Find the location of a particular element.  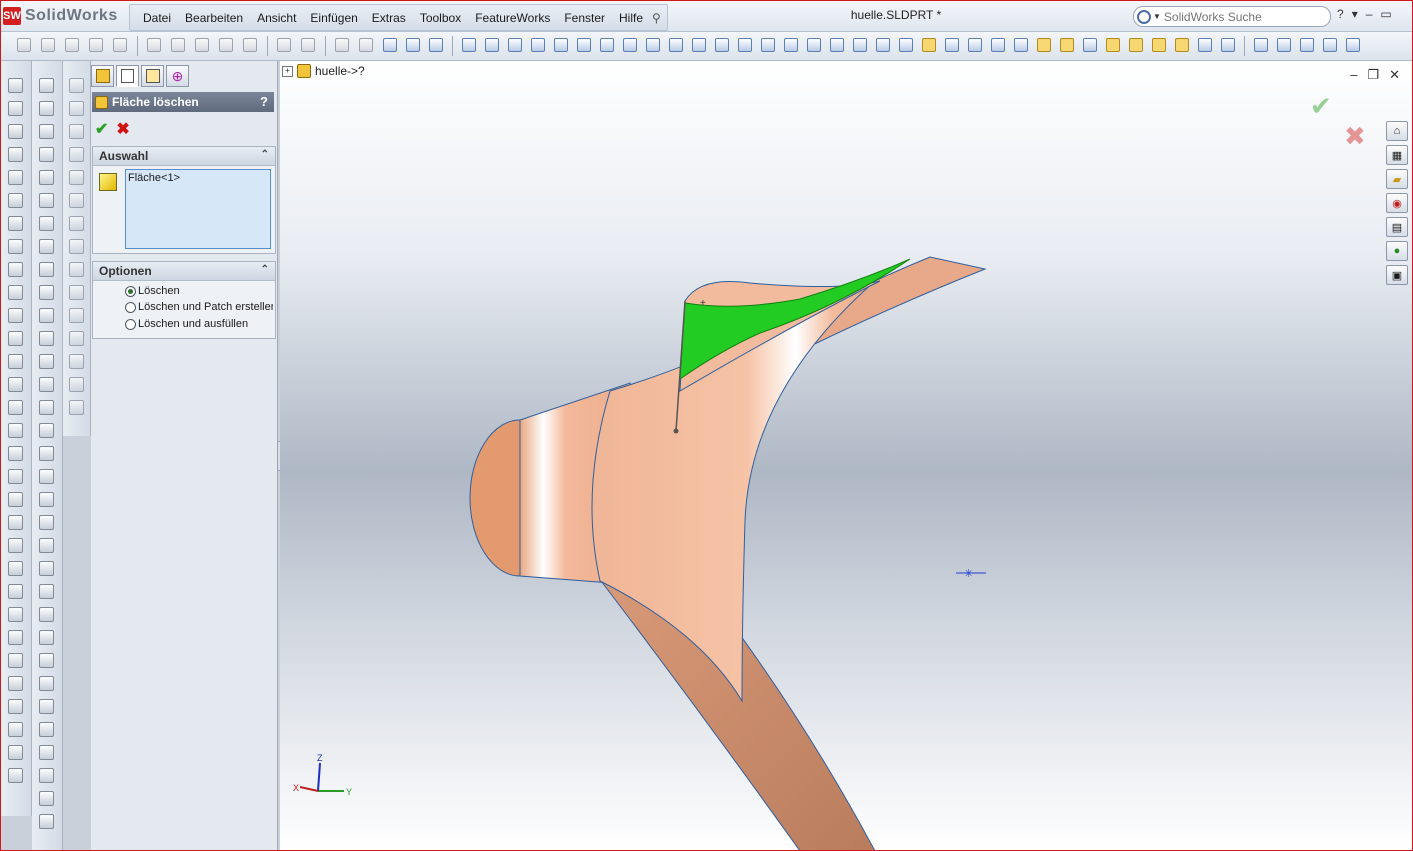

cancel-button: ✖ is located at coordinates (122, 129).